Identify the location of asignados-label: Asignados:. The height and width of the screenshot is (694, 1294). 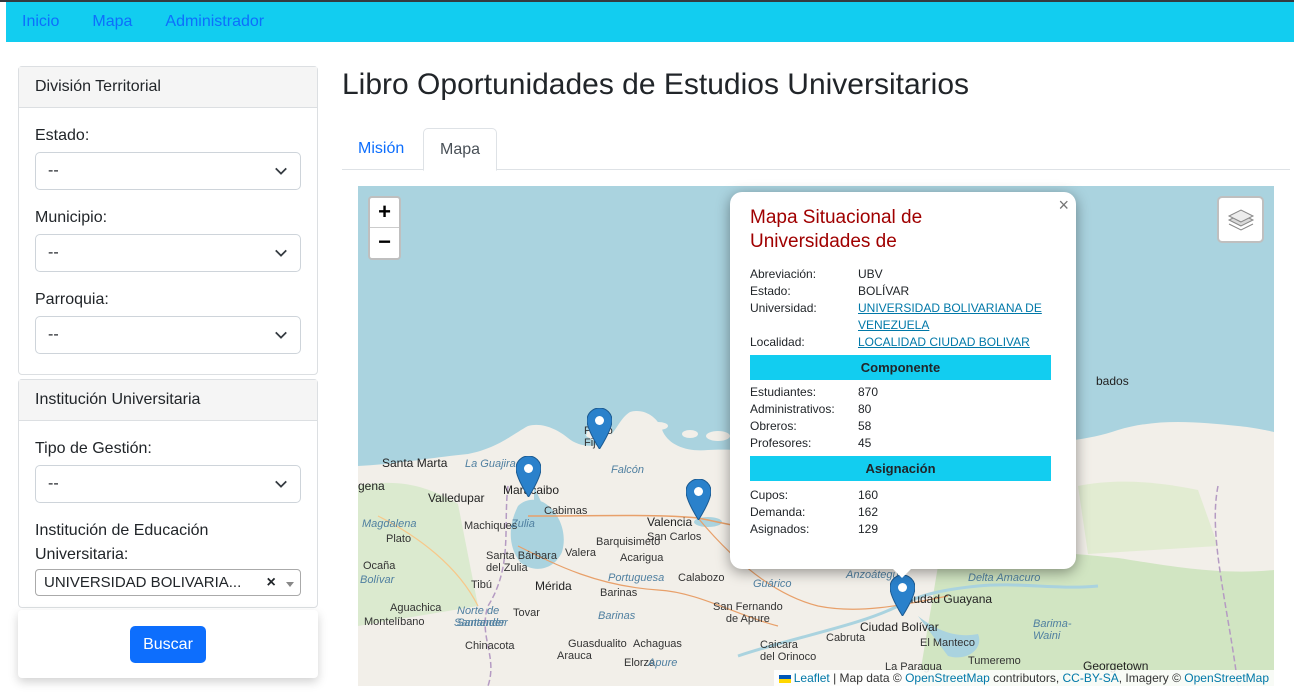
(780, 529).